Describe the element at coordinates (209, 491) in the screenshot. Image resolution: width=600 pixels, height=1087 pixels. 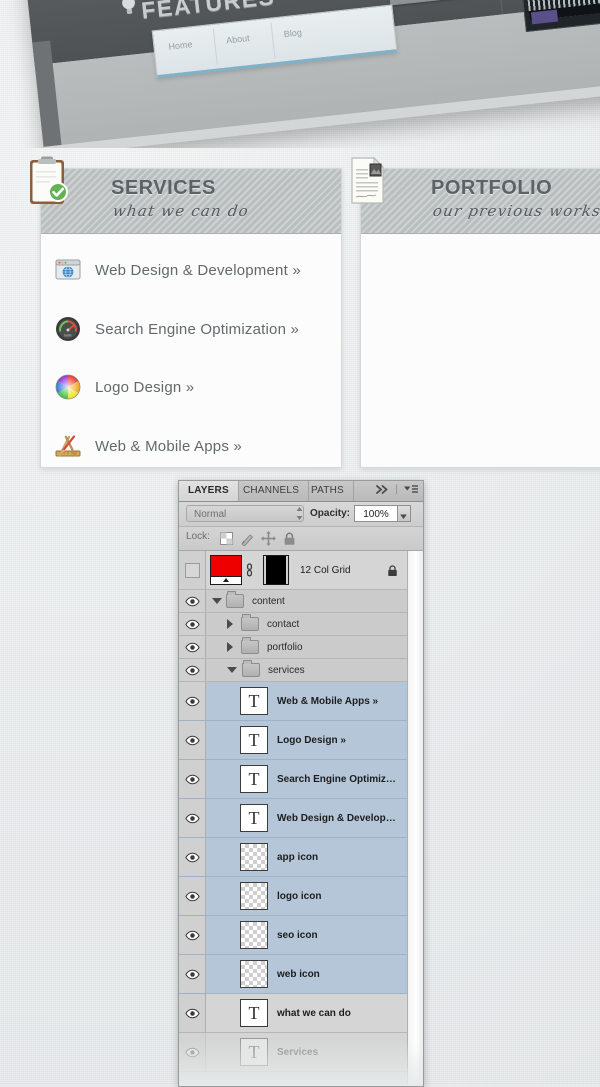
I see `tab-layers: LAYERS` at that location.